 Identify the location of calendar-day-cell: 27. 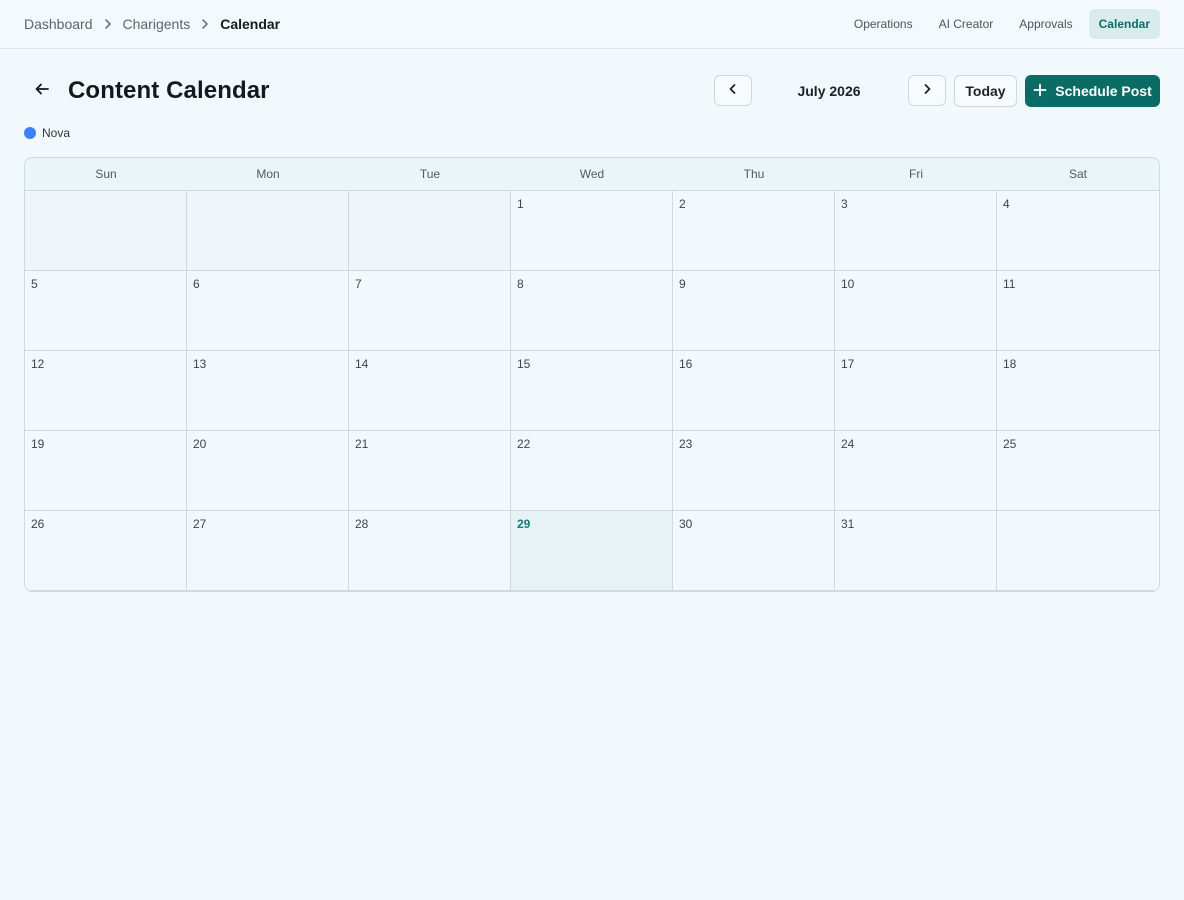
(268, 551).